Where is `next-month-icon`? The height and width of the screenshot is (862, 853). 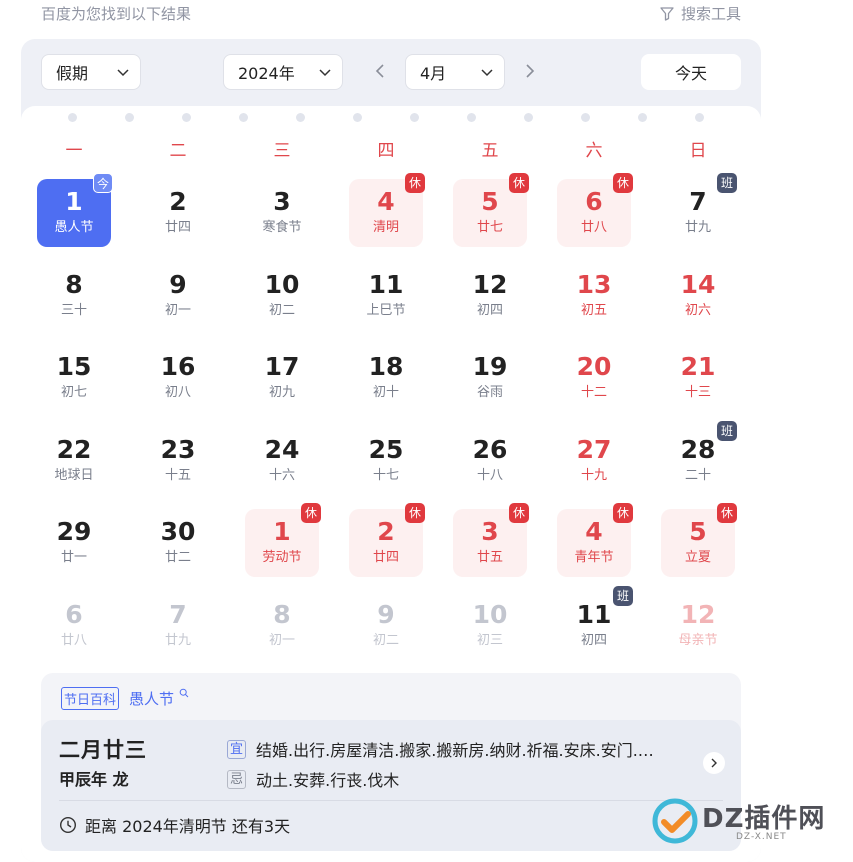 next-month-icon is located at coordinates (529, 71).